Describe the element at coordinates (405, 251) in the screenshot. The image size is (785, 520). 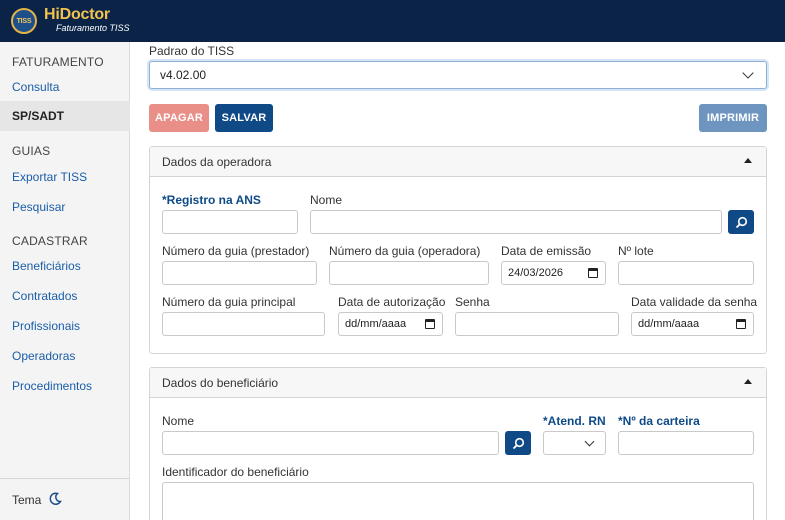
I see `num-guia-operadora-label: Número da guia (operadora)` at that location.